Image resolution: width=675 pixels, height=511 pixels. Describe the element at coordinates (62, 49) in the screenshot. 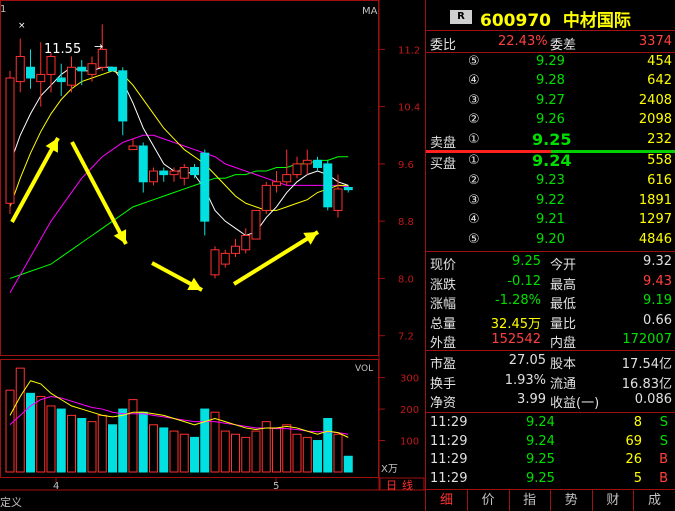

I see `high-annotation: 11.55` at that location.